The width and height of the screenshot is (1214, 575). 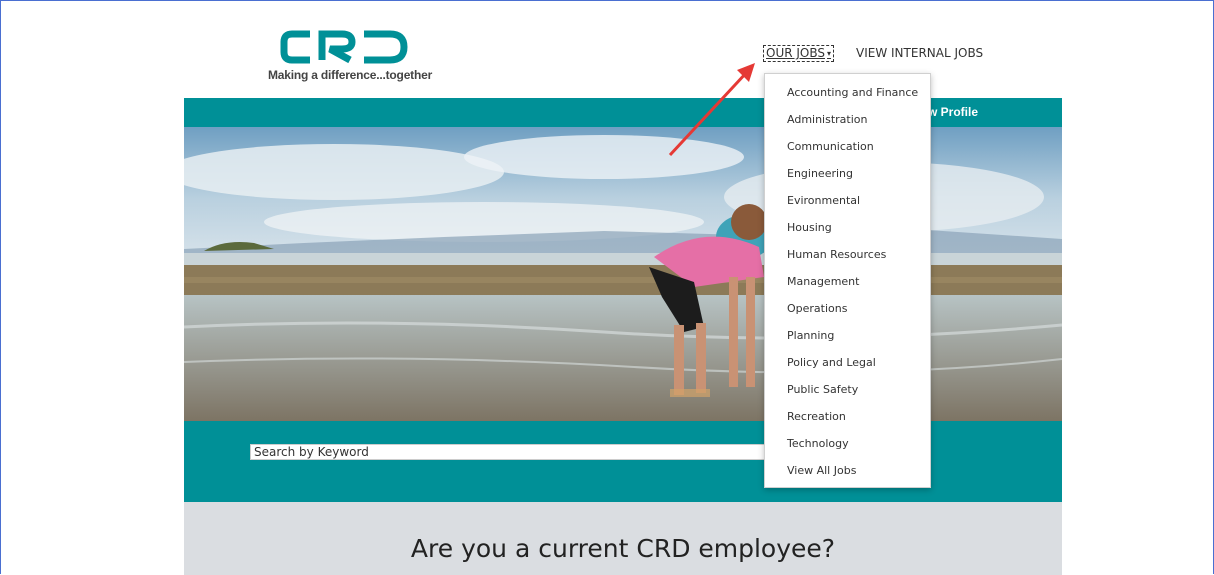 I want to click on dropdown-item-housing: Housing, so click(x=847, y=234).